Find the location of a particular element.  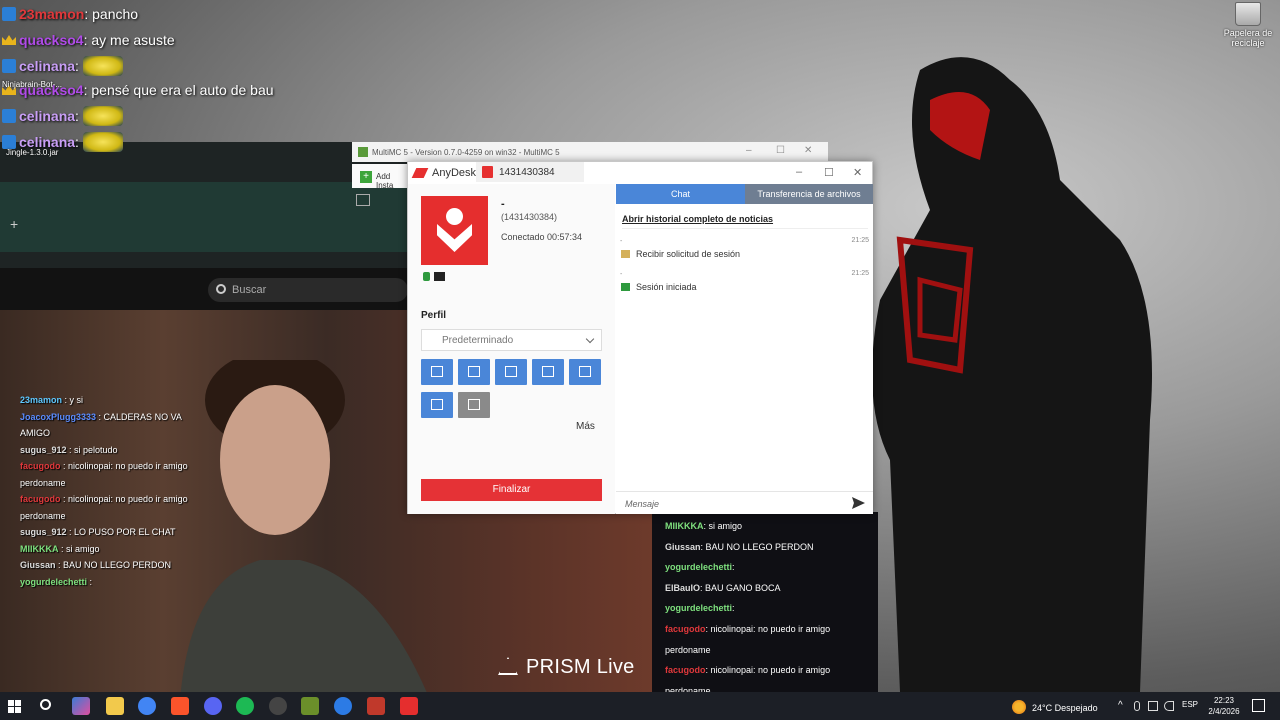

file-icon is located at coordinates (474, 371).